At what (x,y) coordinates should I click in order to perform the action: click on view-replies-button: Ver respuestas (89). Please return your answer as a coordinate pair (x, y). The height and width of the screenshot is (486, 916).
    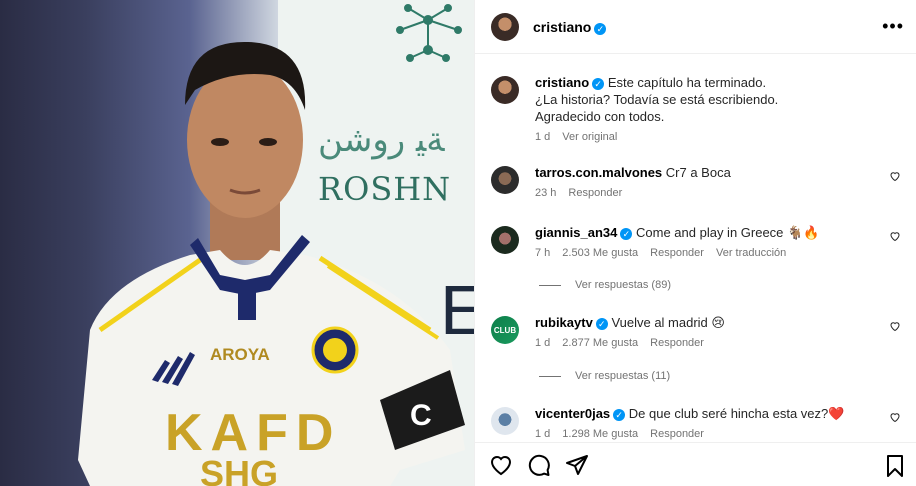
    Looking at the image, I should click on (605, 285).